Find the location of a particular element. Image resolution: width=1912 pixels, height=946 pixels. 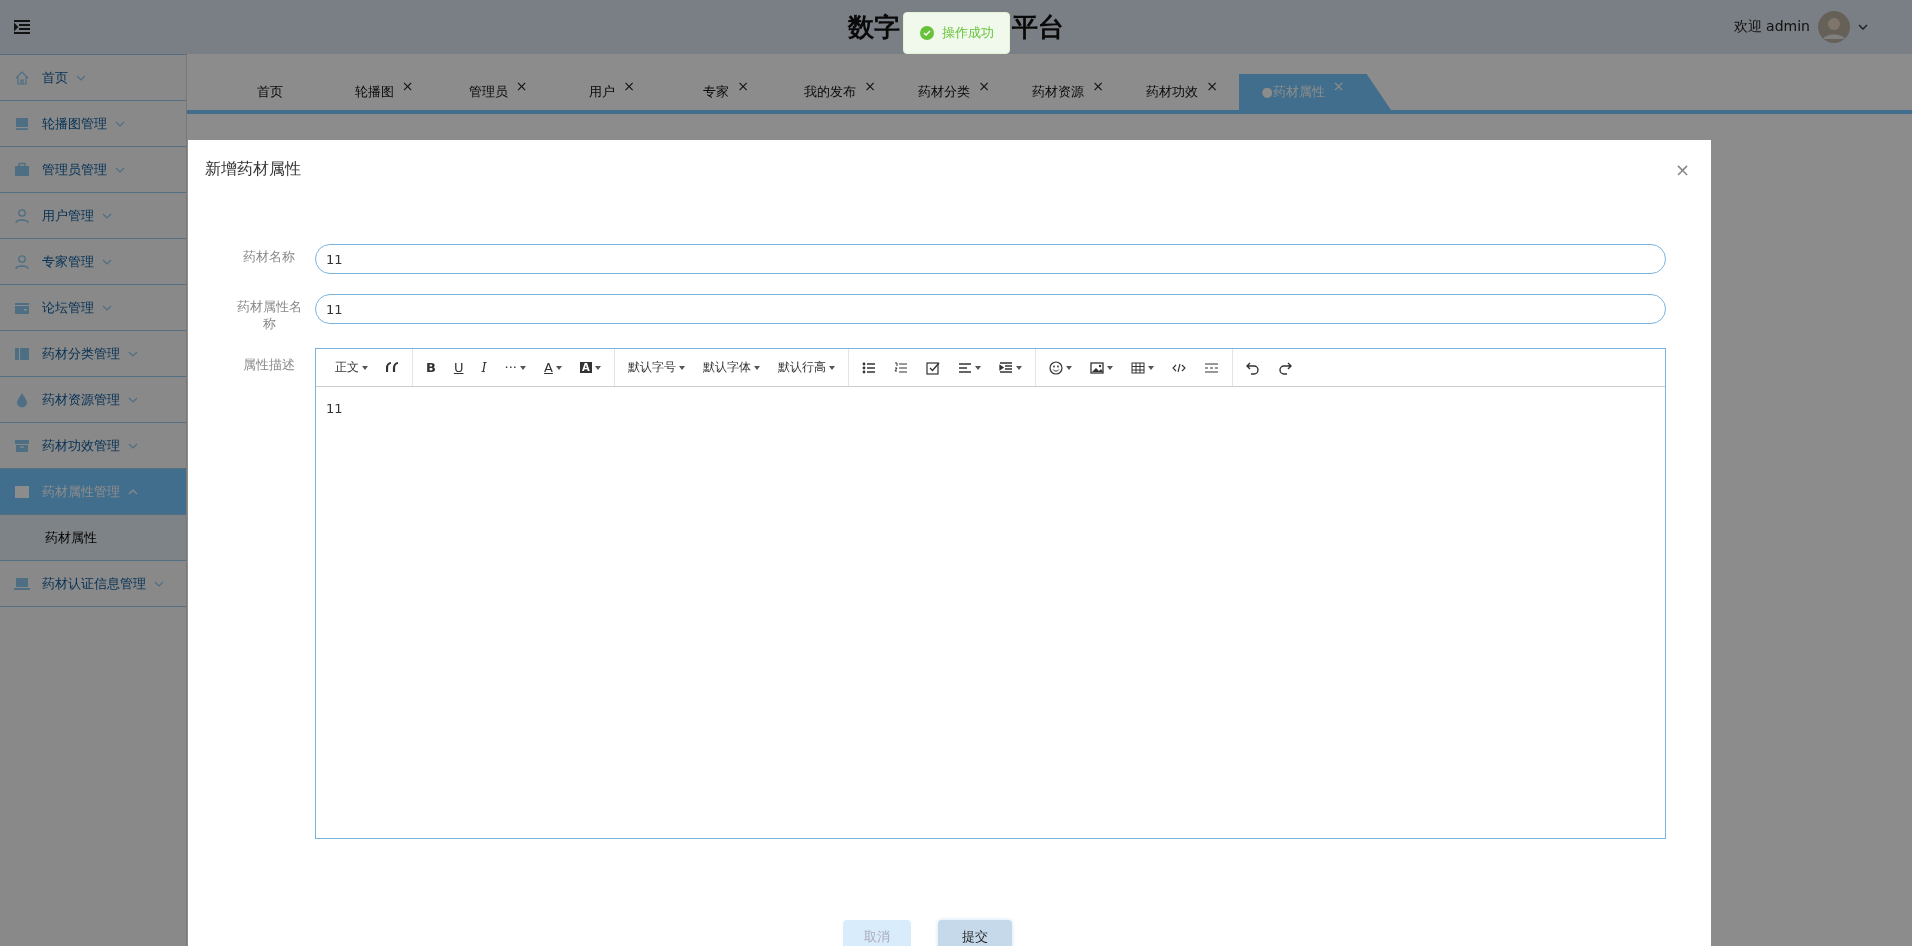

title-text: 平台 is located at coordinates (1038, 27).